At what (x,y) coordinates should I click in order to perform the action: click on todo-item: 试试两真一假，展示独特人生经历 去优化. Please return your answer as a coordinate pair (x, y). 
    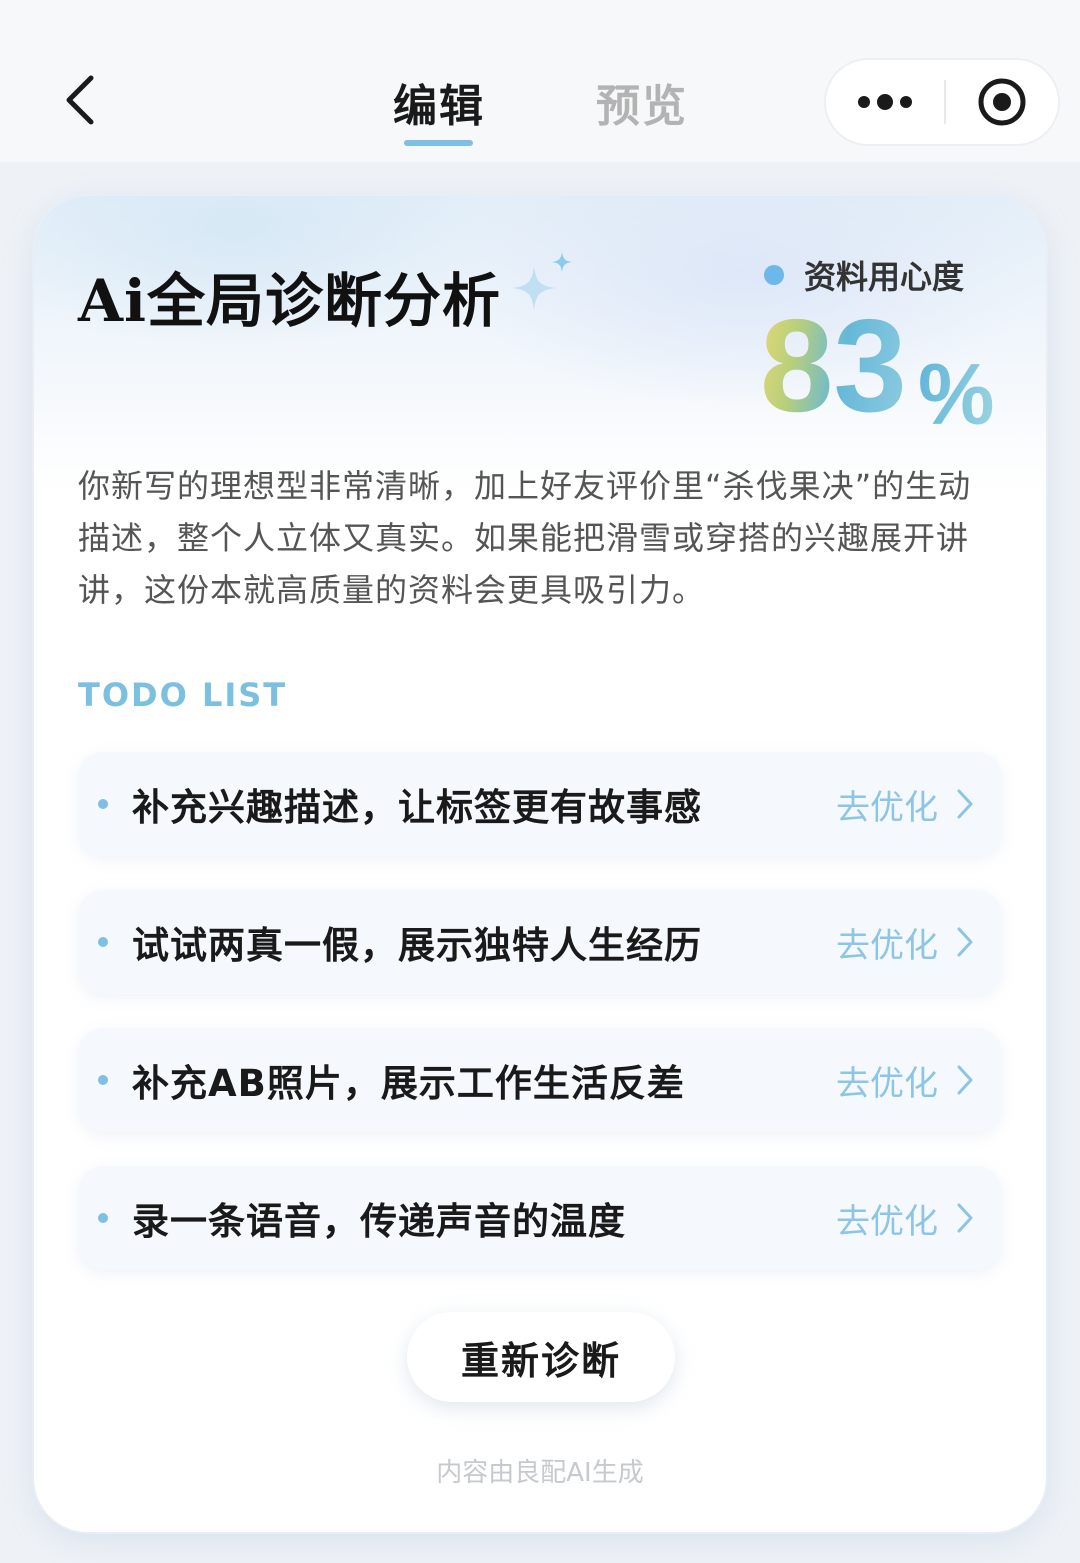
    Looking at the image, I should click on (540, 942).